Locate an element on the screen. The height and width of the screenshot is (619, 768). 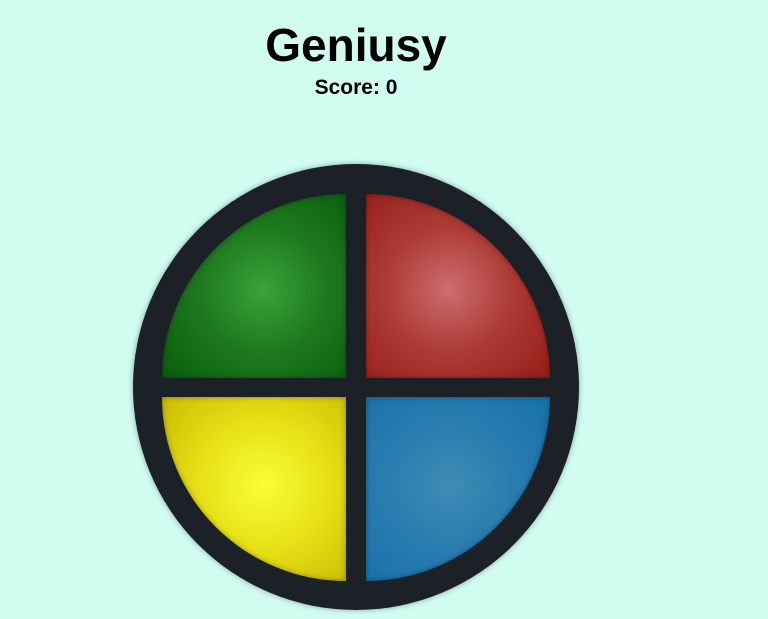
red-pad is located at coordinates (458, 286).